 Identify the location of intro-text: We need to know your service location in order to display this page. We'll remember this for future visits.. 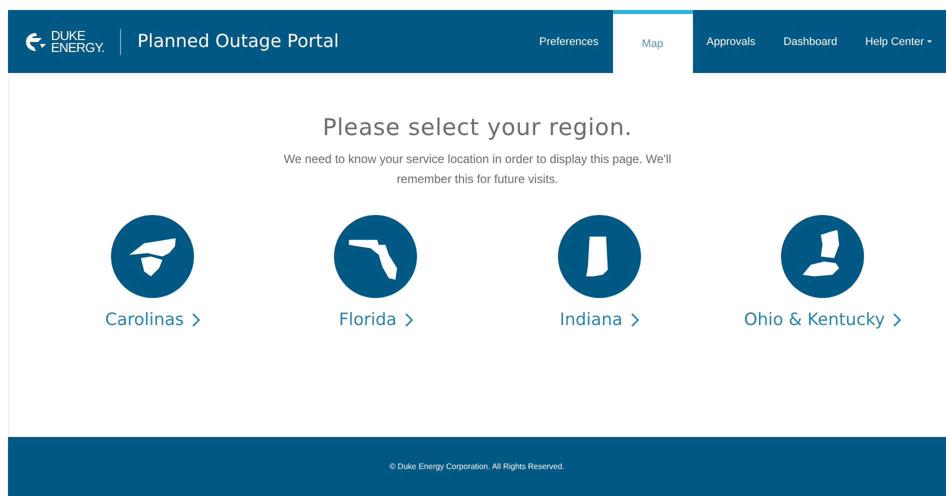
(477, 169).